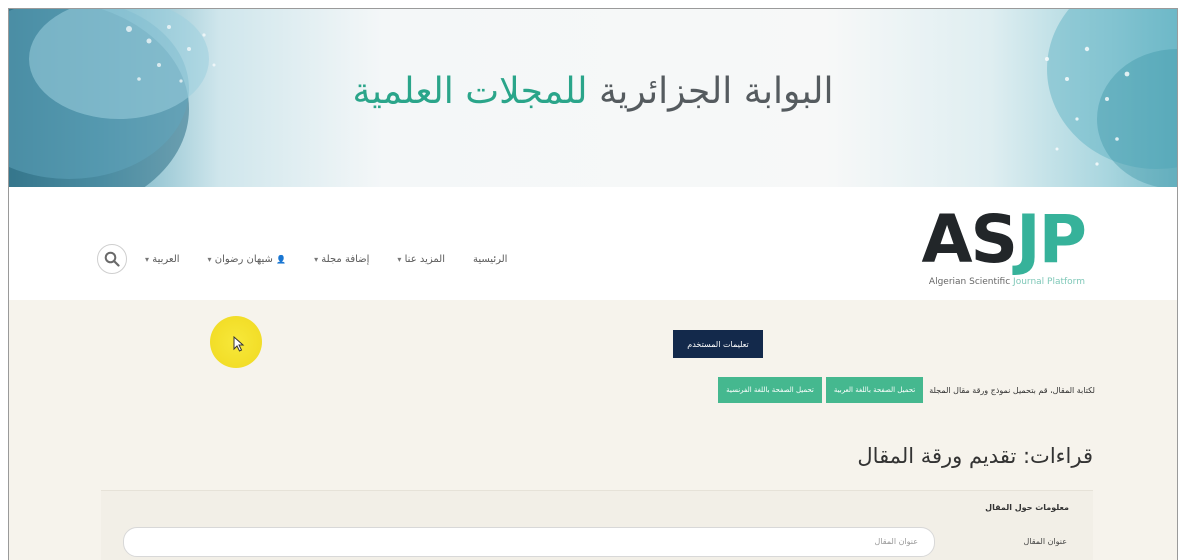 The width and height of the screenshot is (1183, 560). I want to click on user-icon: 👤, so click(281, 259).